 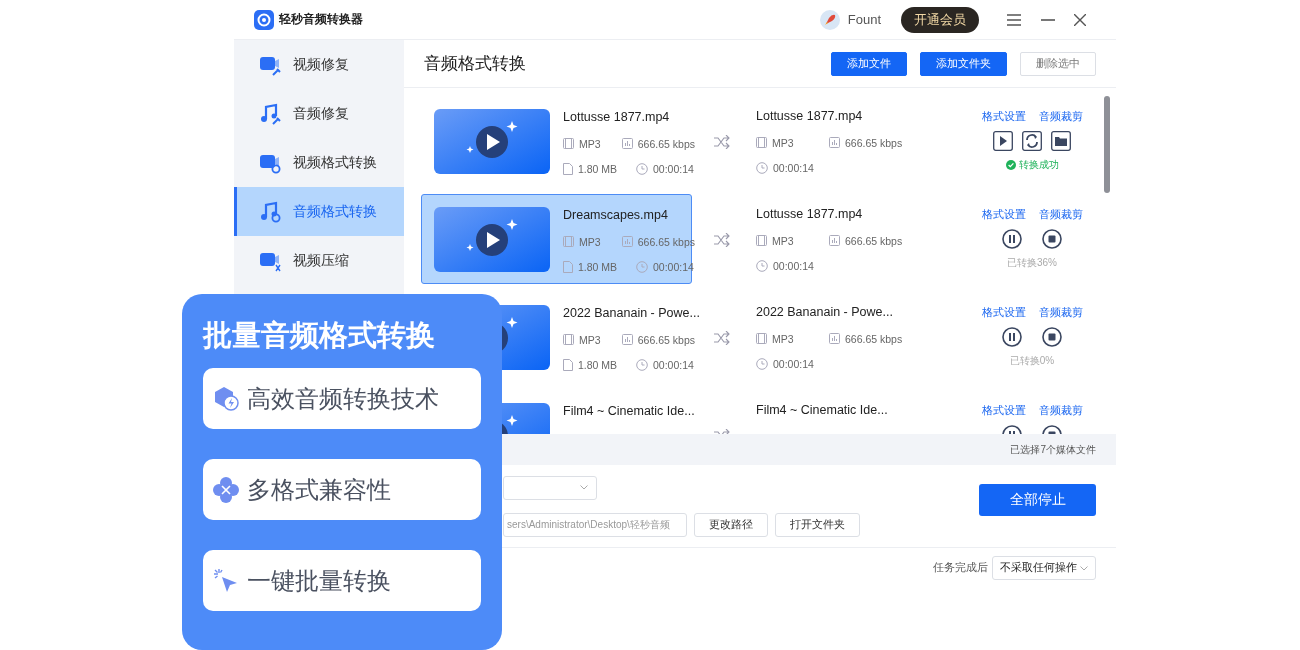 What do you see at coordinates (617, 118) in the screenshot?
I see `file-name: Lottusse 1877.mp4` at bounding box center [617, 118].